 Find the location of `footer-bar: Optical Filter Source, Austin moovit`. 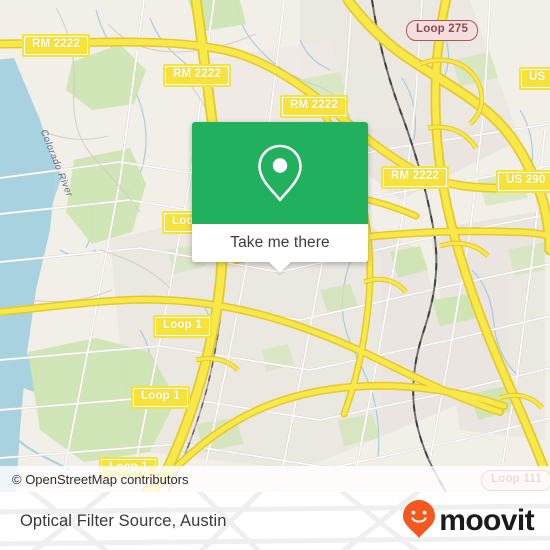

footer-bar: Optical Filter Source, Austin moovit is located at coordinates (275, 521).